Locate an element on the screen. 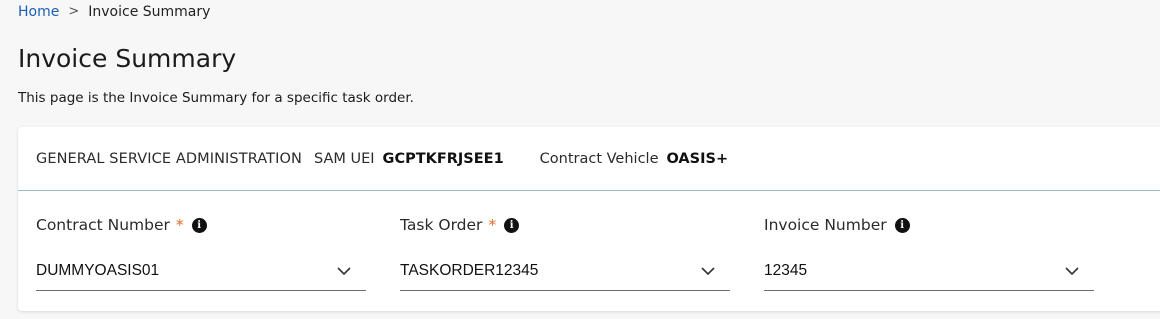  invoice-number-field-label-row: Invoice Number i is located at coordinates (929, 225).